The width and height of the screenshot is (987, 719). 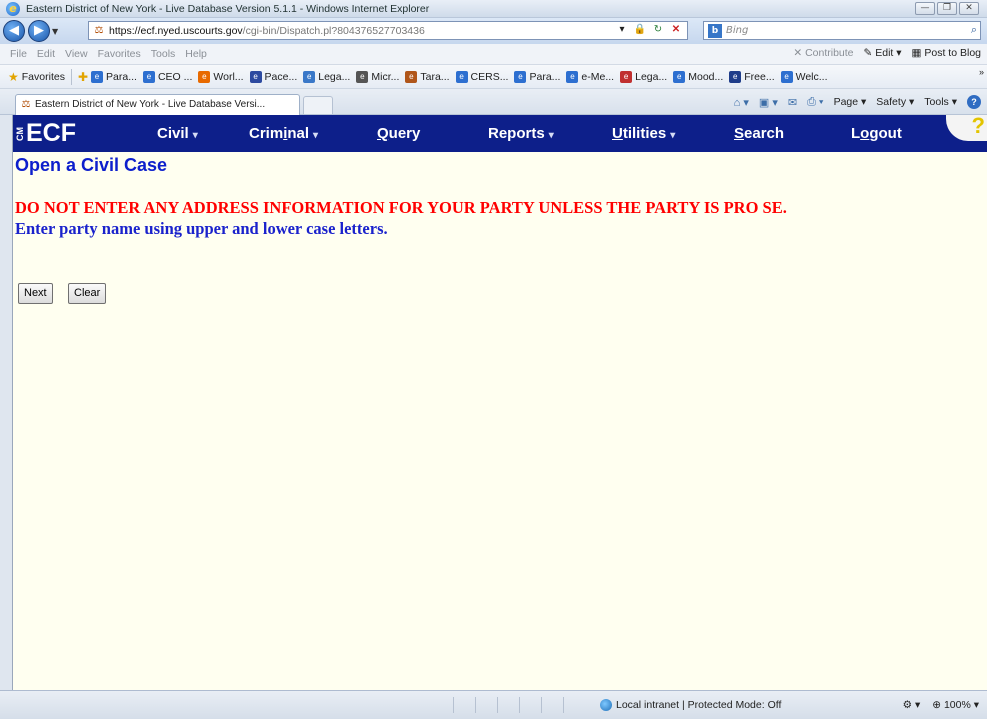 I want to click on security-zone: Local intranet | Protected Mode: Off, so click(x=690, y=705).